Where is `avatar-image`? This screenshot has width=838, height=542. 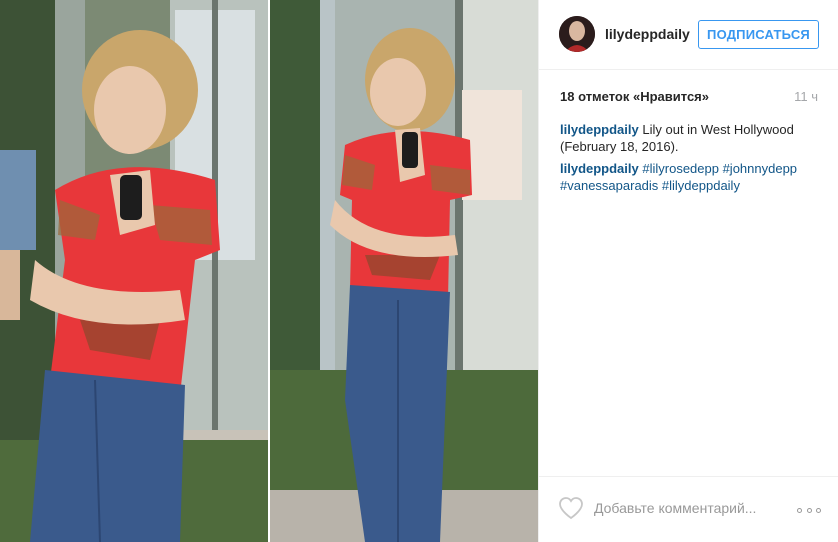 avatar-image is located at coordinates (577, 34).